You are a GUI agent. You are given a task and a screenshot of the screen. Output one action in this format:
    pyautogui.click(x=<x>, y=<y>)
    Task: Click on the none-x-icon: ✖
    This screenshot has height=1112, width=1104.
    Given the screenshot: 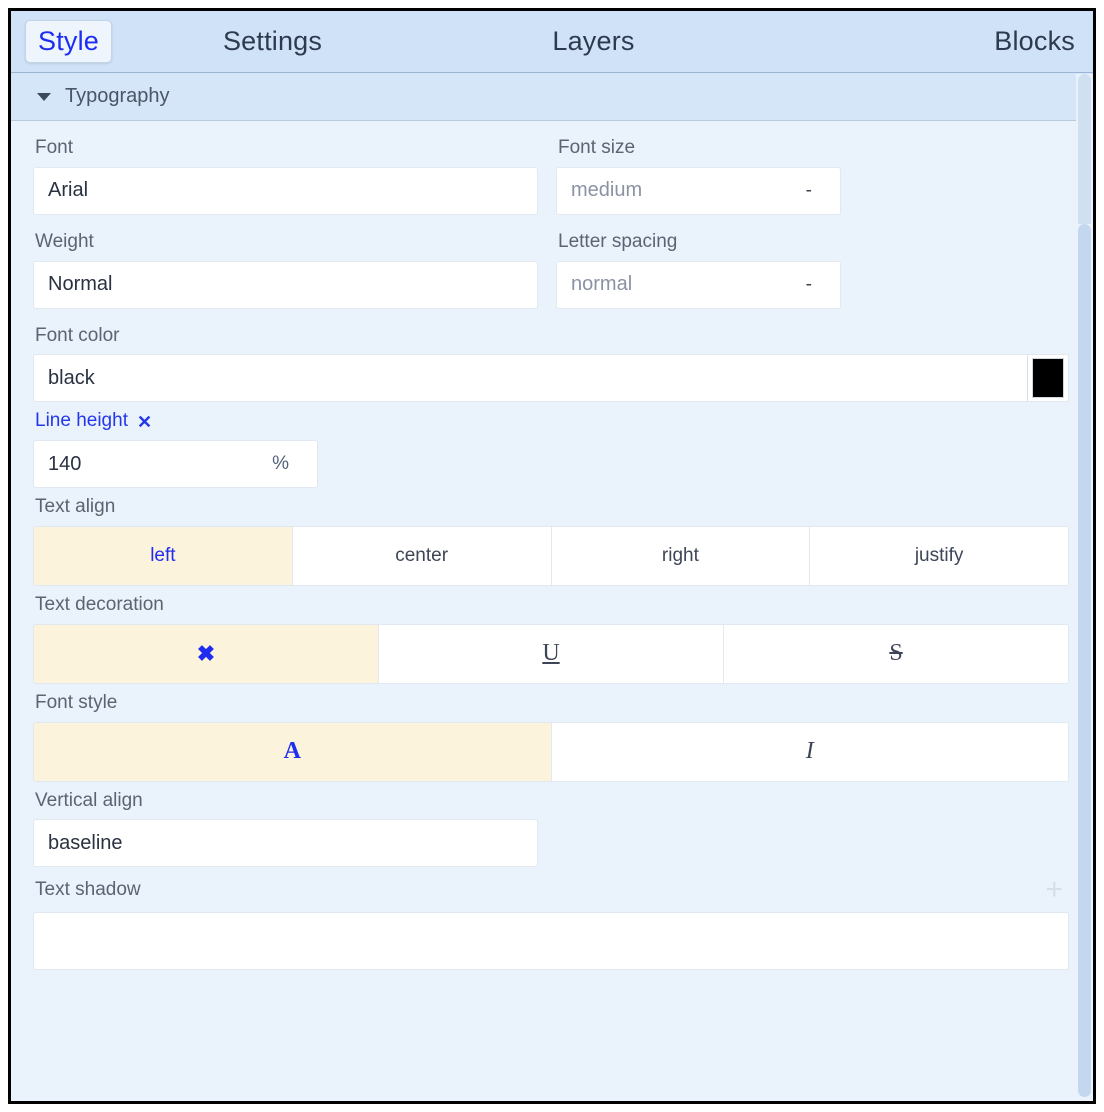 What is the action you would take?
    pyautogui.click(x=206, y=653)
    